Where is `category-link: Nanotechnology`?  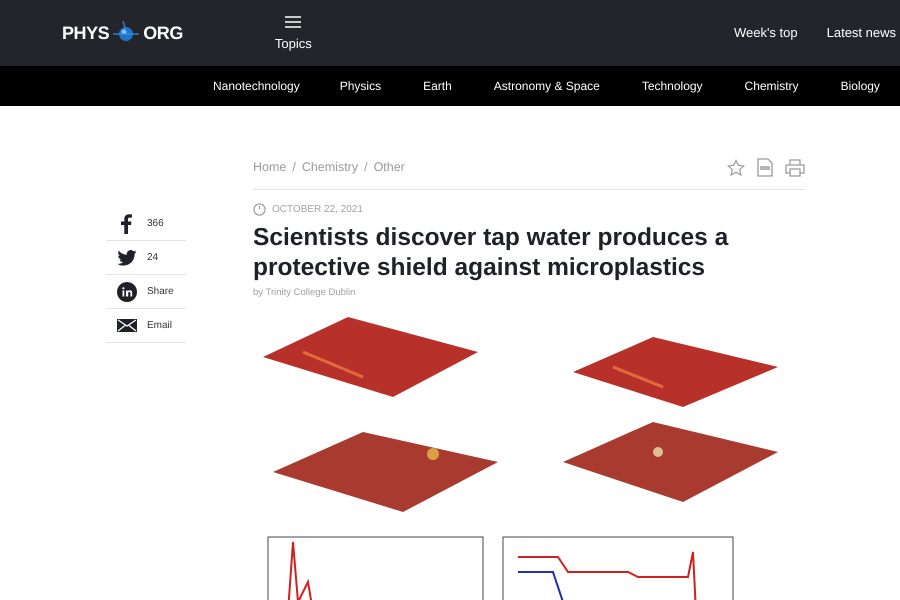
category-link: Nanotechnology is located at coordinates (256, 86).